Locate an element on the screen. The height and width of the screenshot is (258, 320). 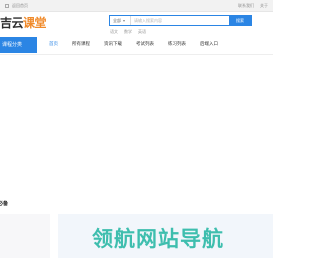
nav-item-practice: 练习列表 is located at coordinates (177, 45).